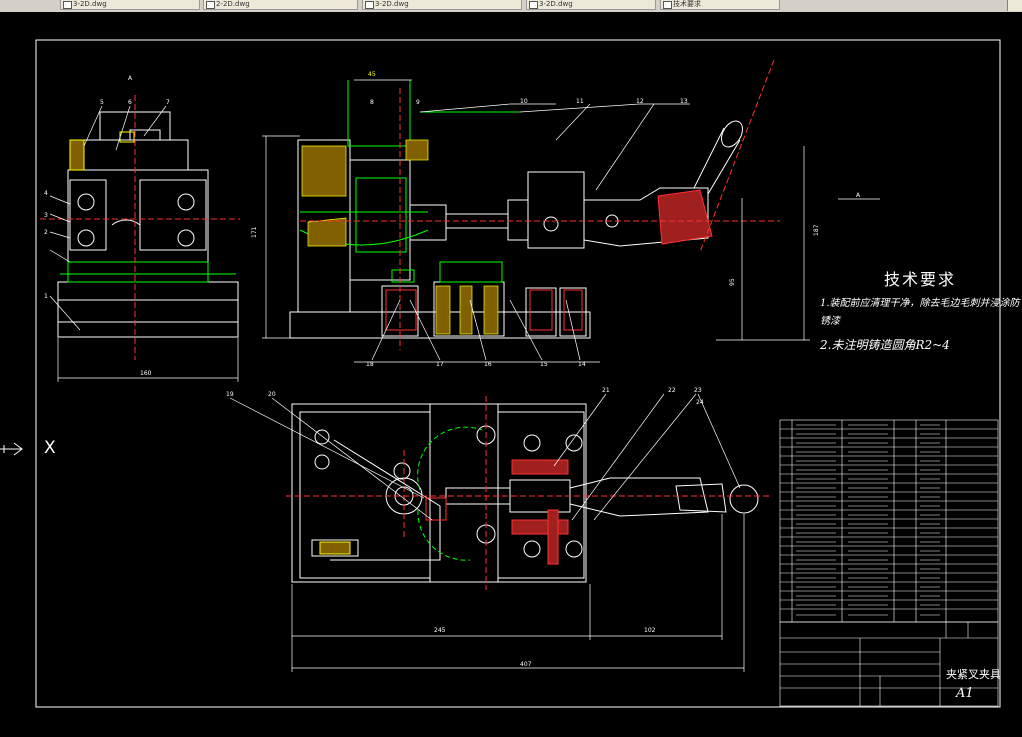  What do you see at coordinates (146, 373) in the screenshot?
I see `dim-side-width: 160` at bounding box center [146, 373].